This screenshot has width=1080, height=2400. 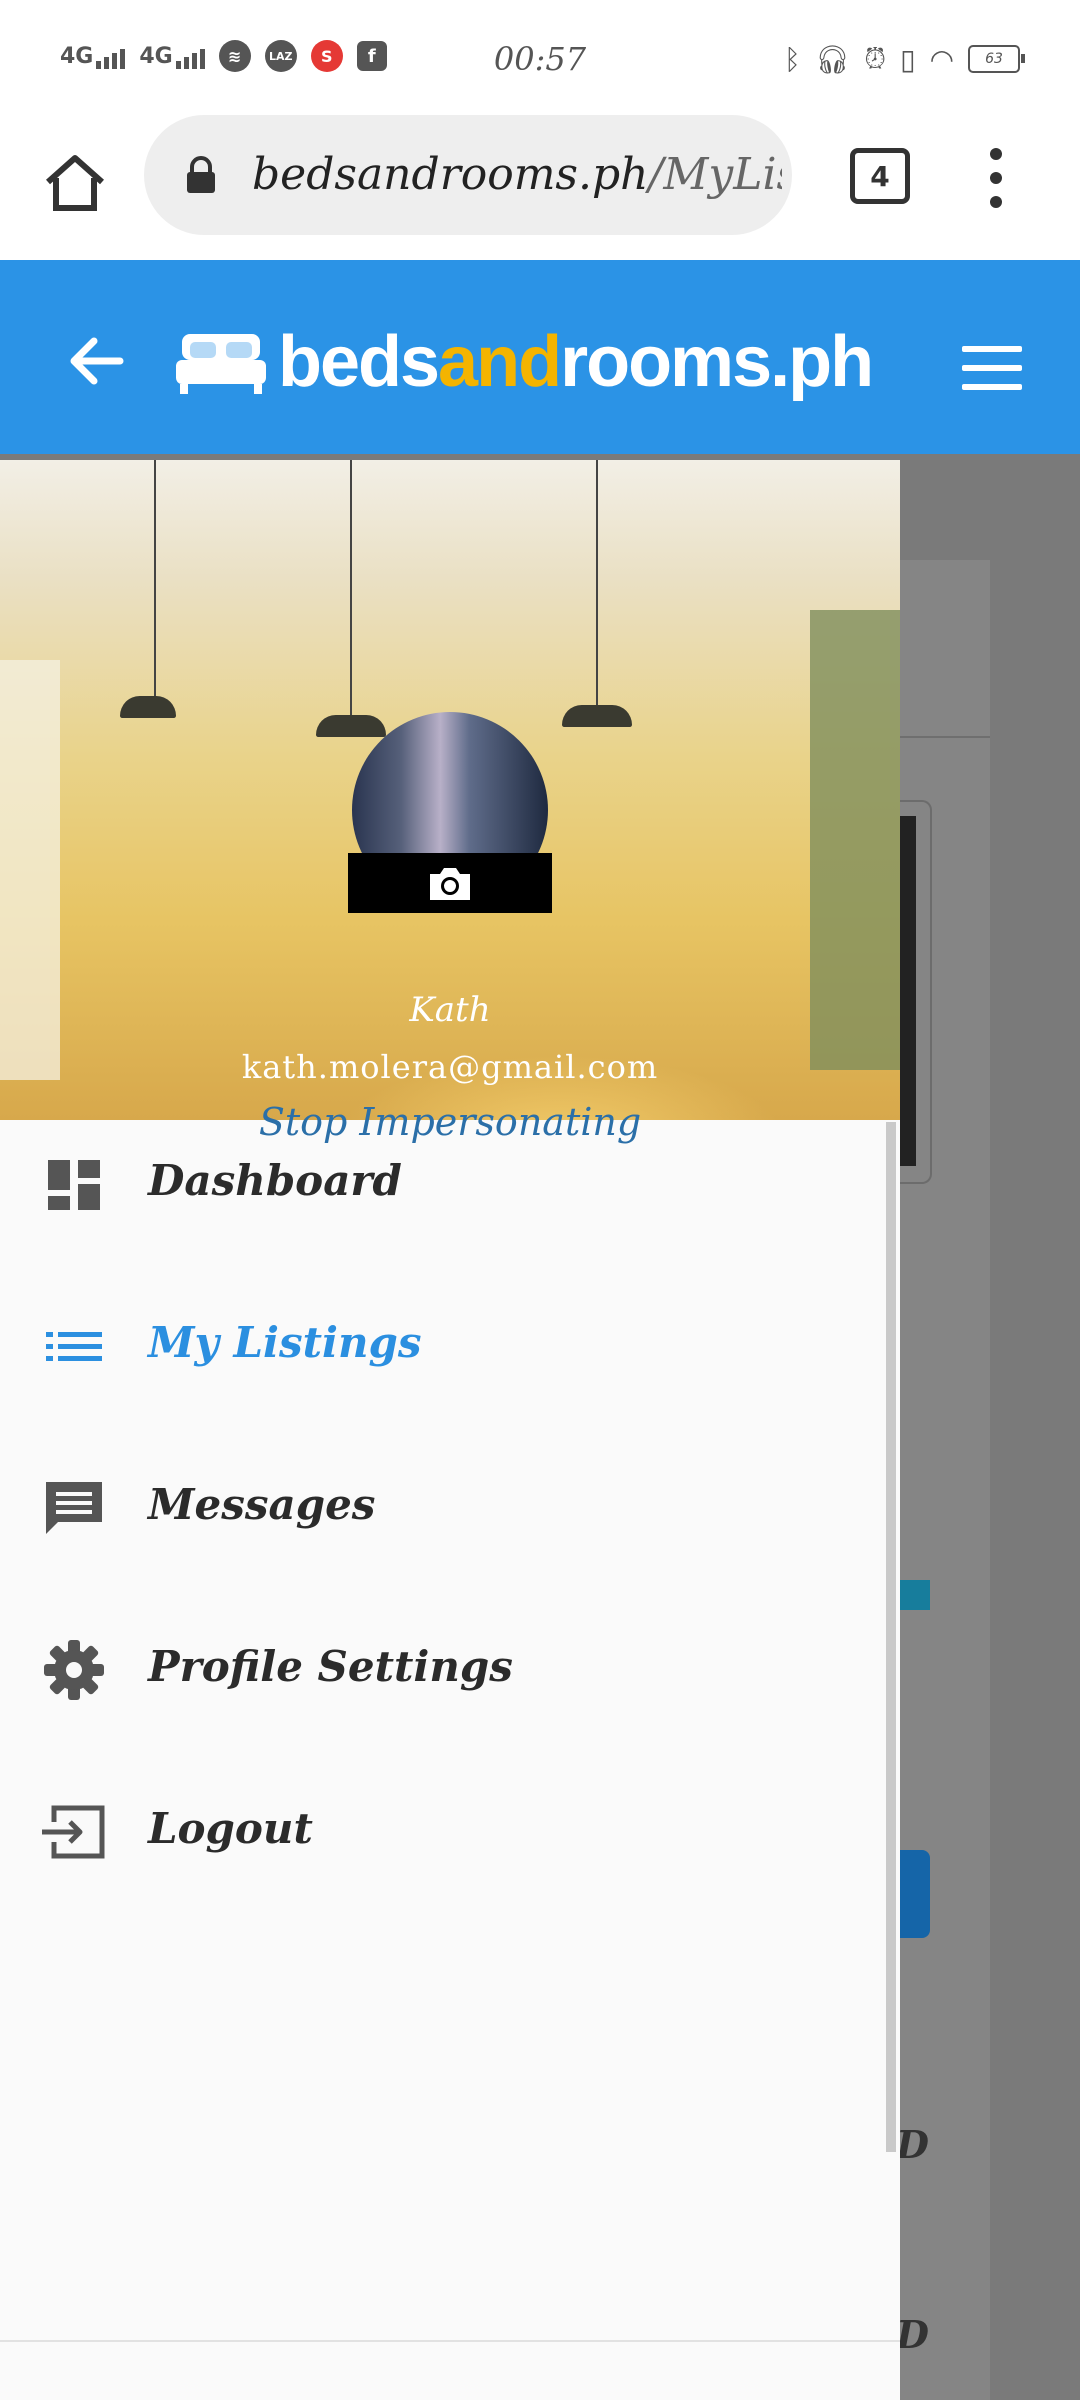 I want to click on address-bar: bedsandrooms.ph/MyLis, so click(x=468, y=175).